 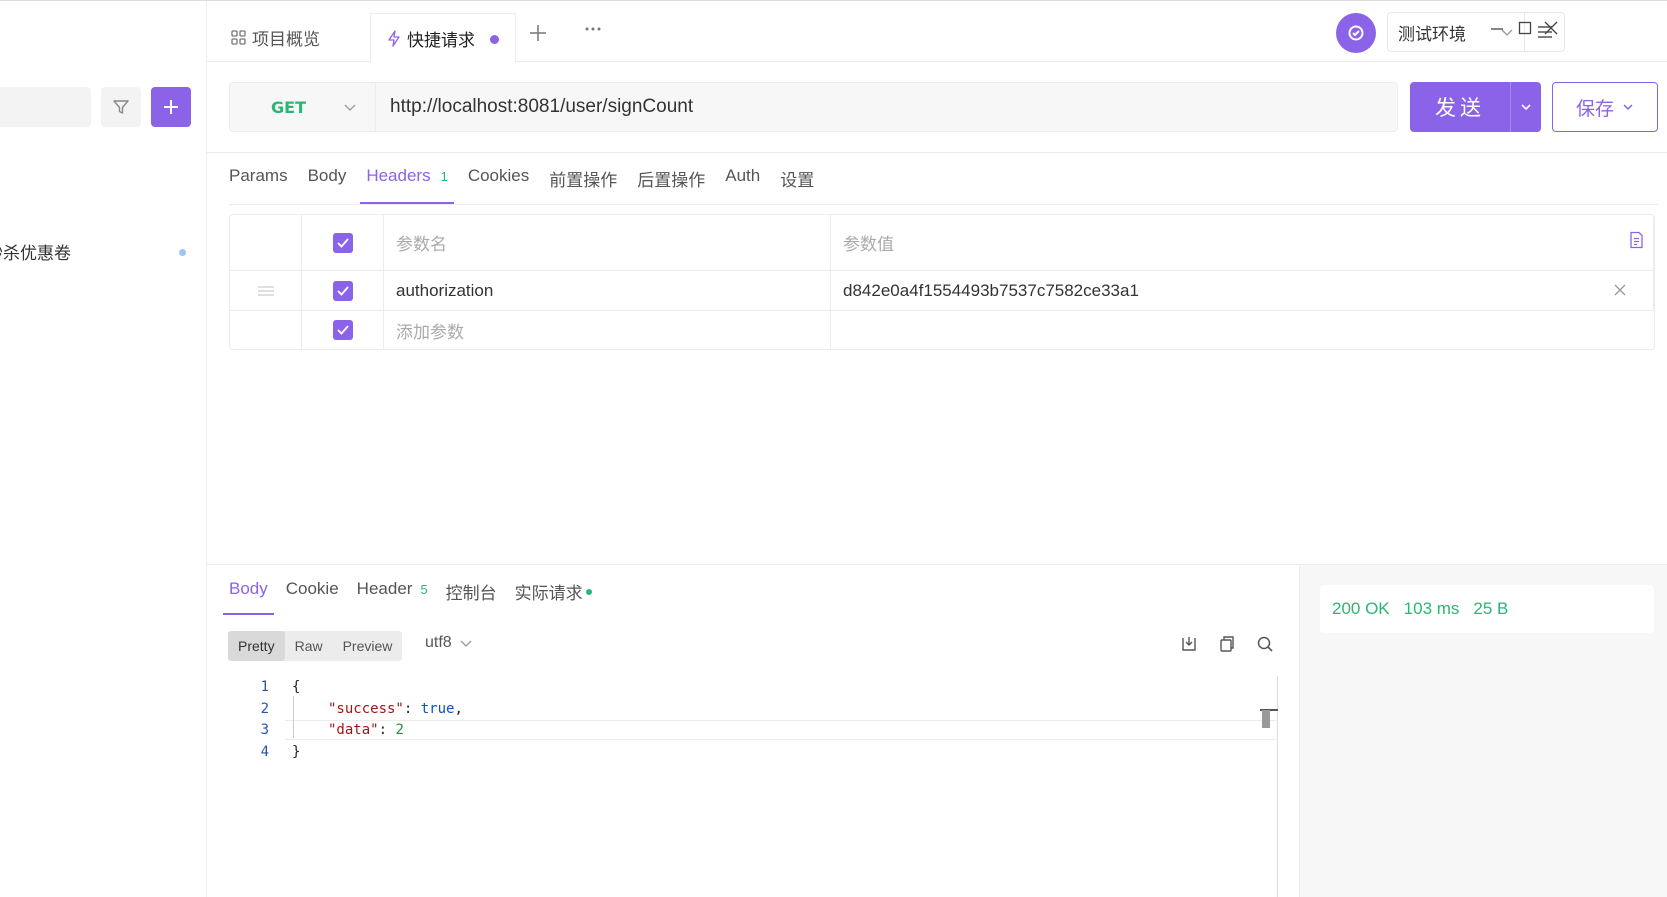 I want to click on tab-params: Params, so click(x=258, y=185).